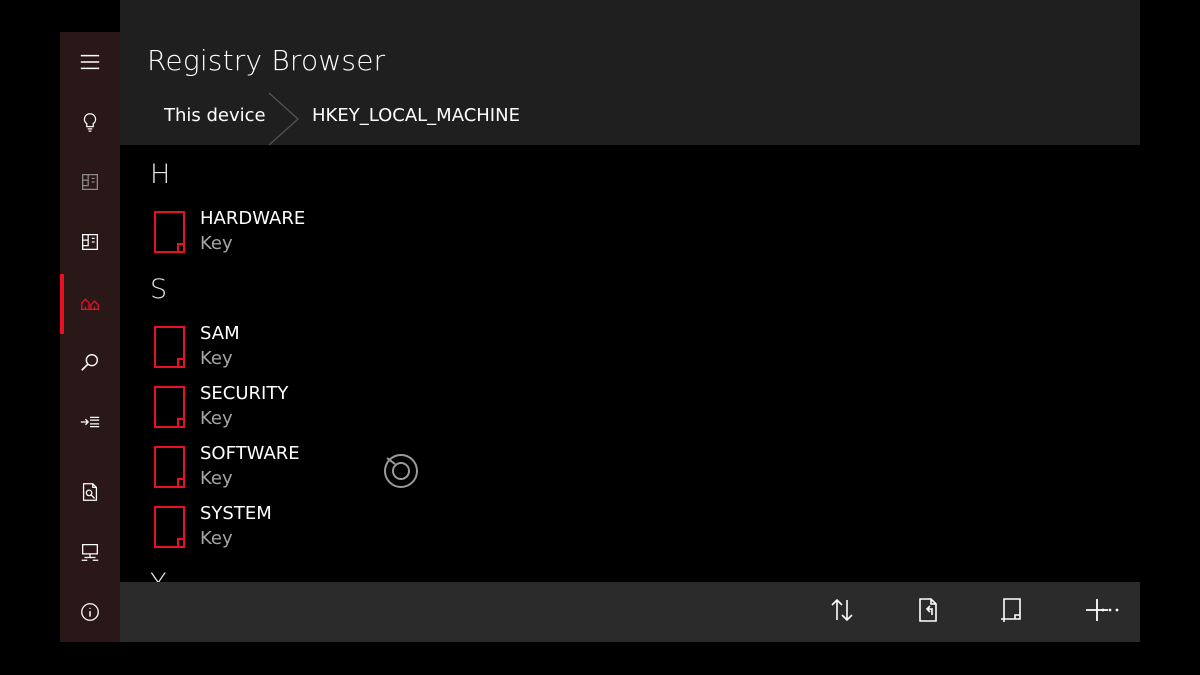 This screenshot has height=675, width=1200. What do you see at coordinates (350, 350) in the screenshot?
I see `list-item-sam: SAM Key` at bounding box center [350, 350].